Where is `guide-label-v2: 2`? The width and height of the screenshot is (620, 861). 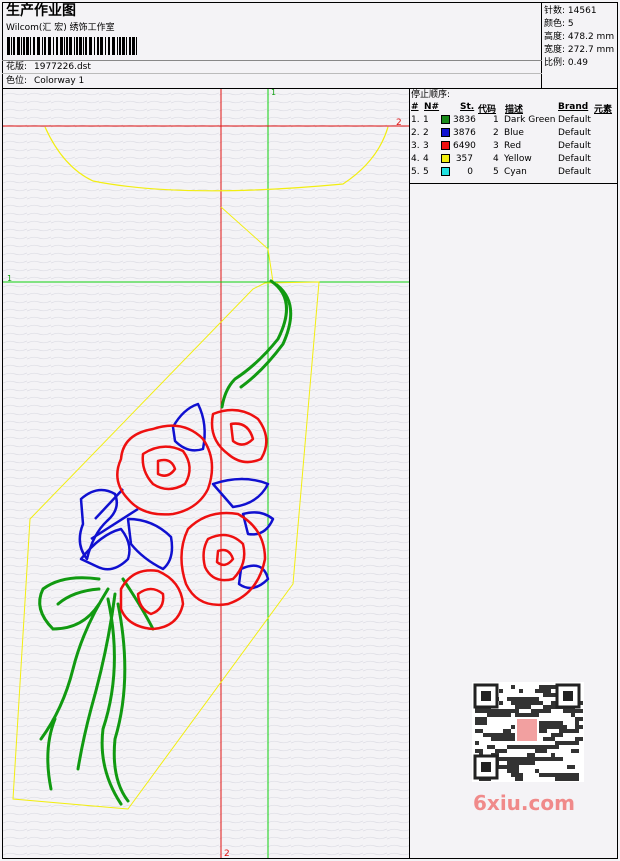 guide-label-v2: 2 is located at coordinates (227, 853).